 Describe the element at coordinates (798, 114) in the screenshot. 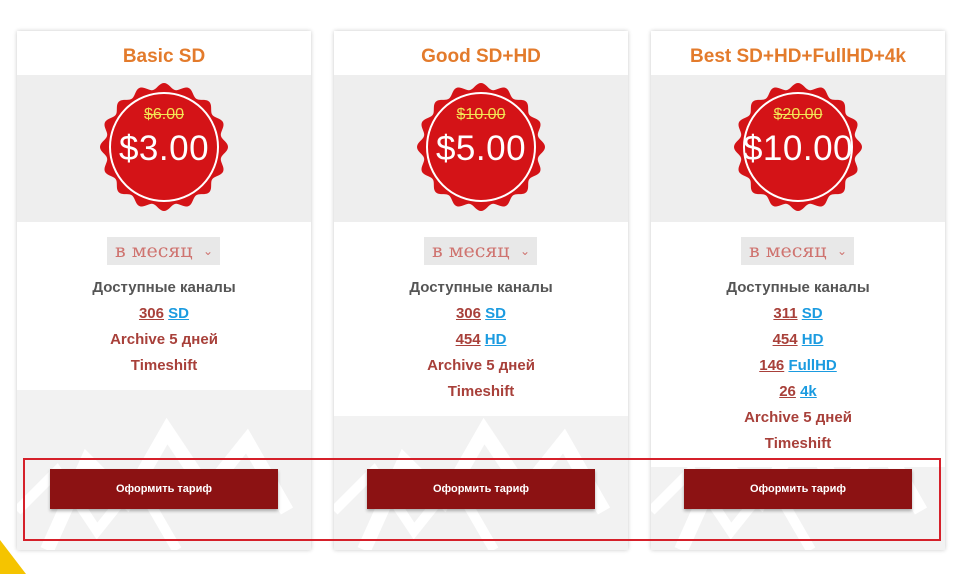

I see `old-price: $20.00` at that location.